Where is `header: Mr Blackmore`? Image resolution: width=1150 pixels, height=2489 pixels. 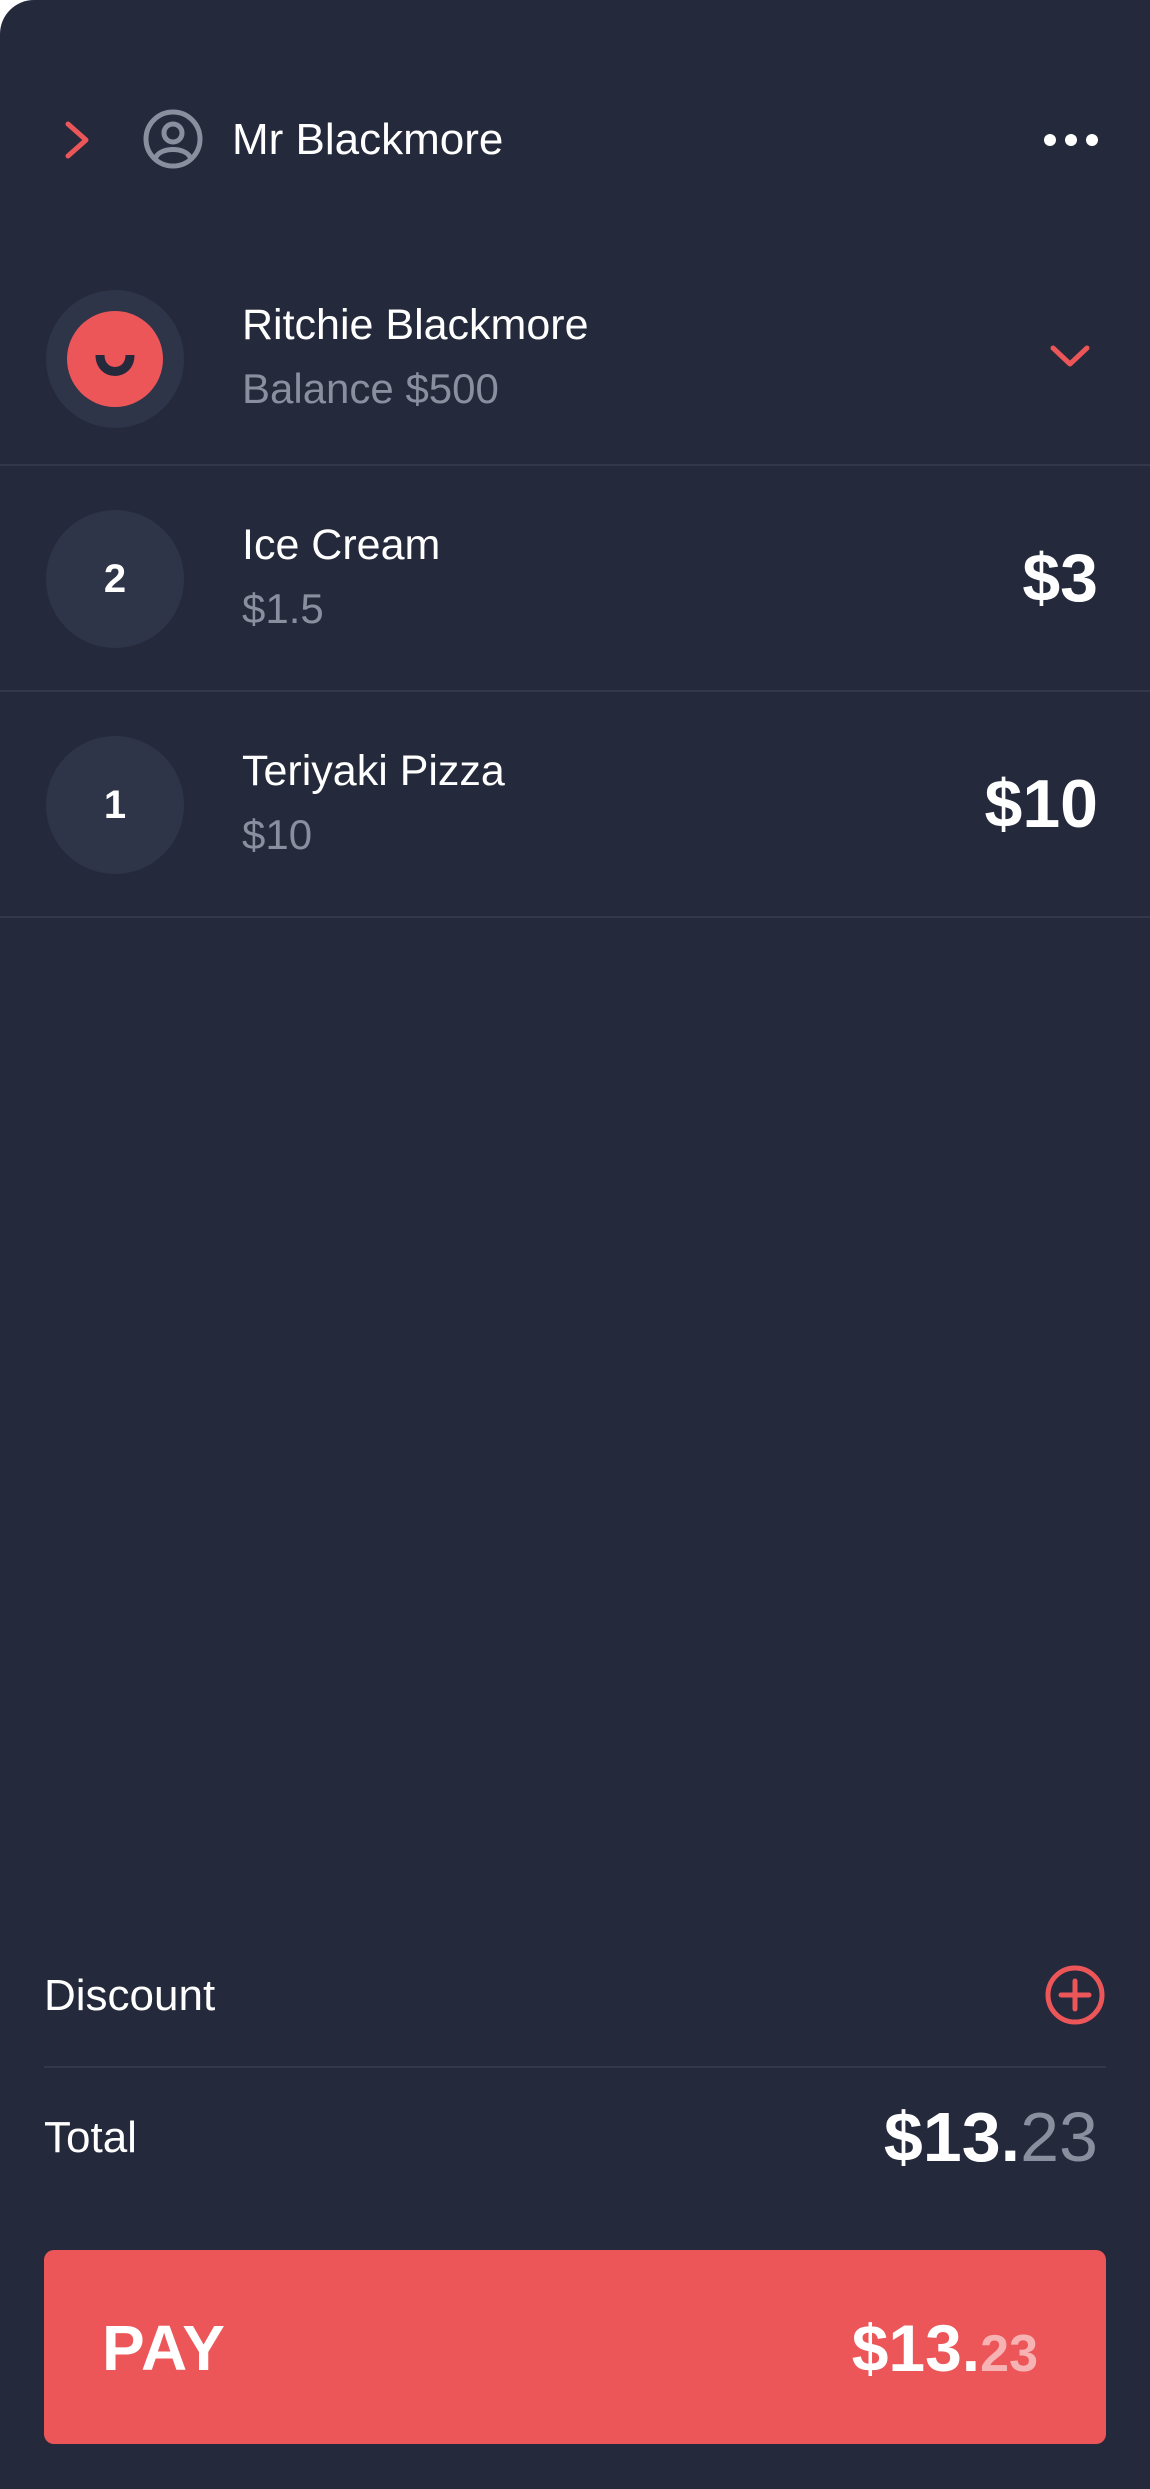
header: Mr Blackmore is located at coordinates (575, 140).